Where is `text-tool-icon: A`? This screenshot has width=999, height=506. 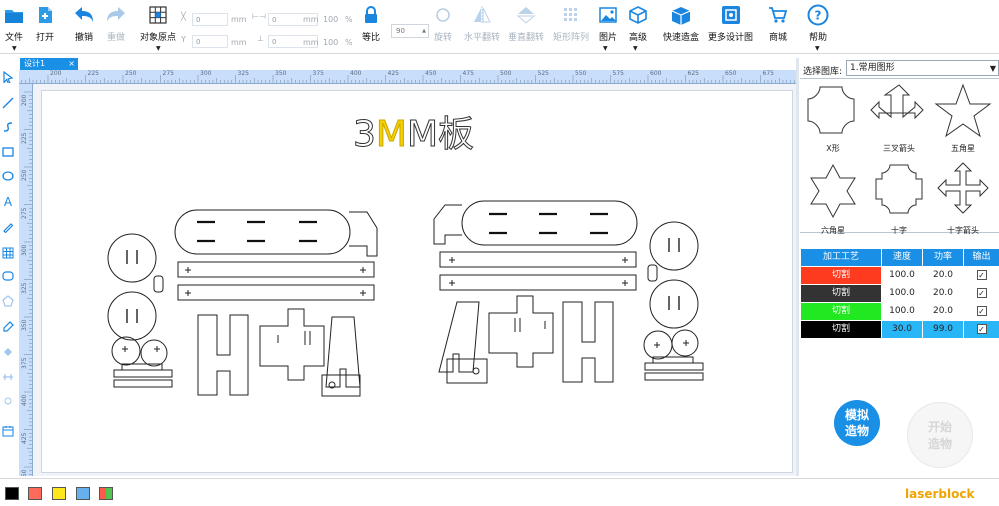
text-tool-icon: A is located at coordinates (8, 201).